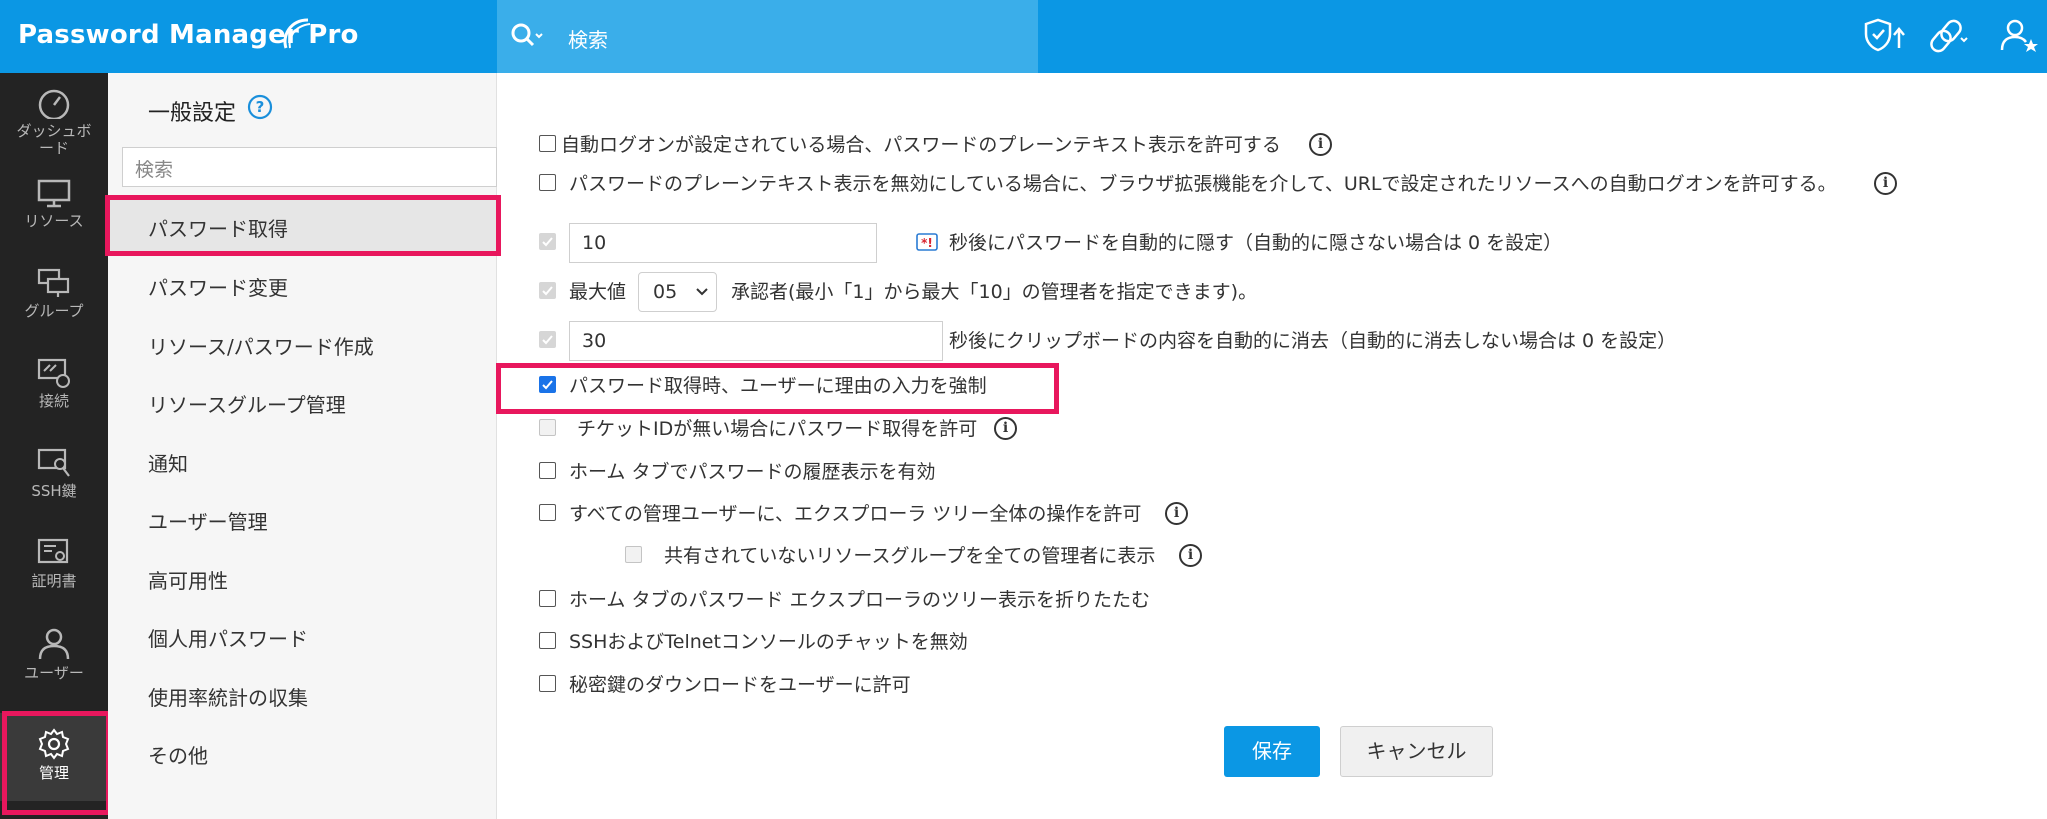  What do you see at coordinates (53, 551) in the screenshot?
I see `certificate-icon` at bounding box center [53, 551].